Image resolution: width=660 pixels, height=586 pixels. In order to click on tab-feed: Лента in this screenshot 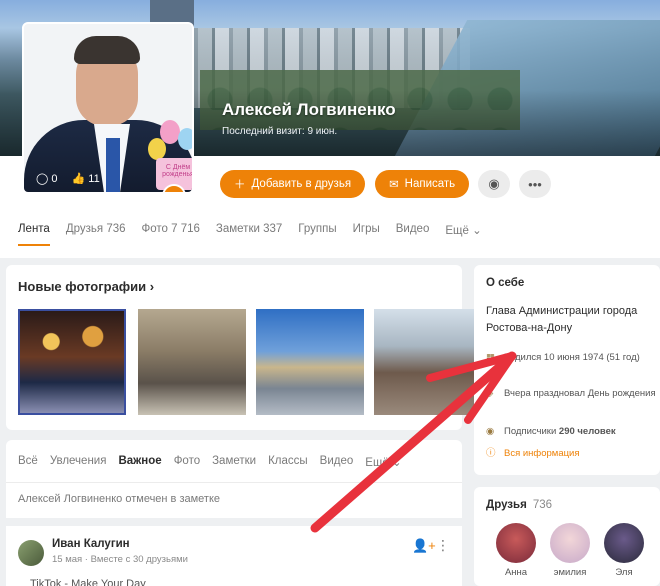, I will do `click(34, 234)`.